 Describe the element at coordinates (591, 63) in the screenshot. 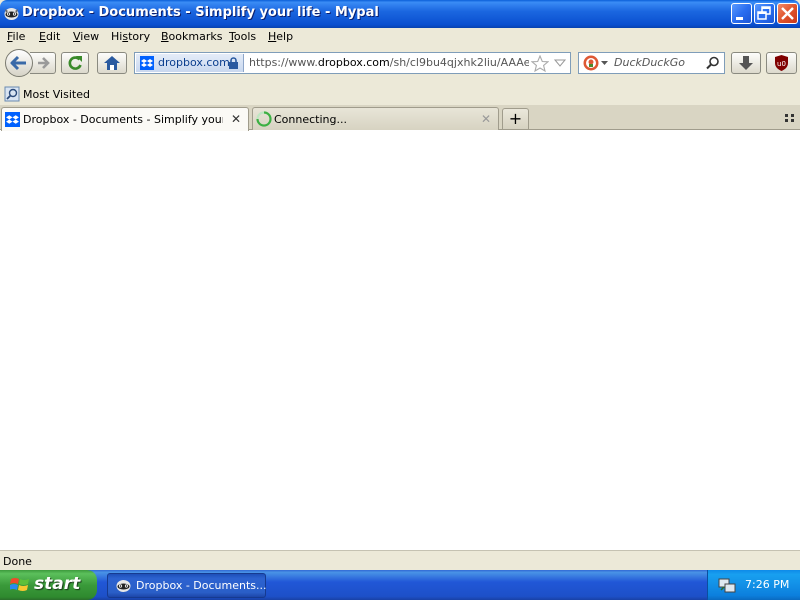

I see `duckduckgo-icon` at that location.